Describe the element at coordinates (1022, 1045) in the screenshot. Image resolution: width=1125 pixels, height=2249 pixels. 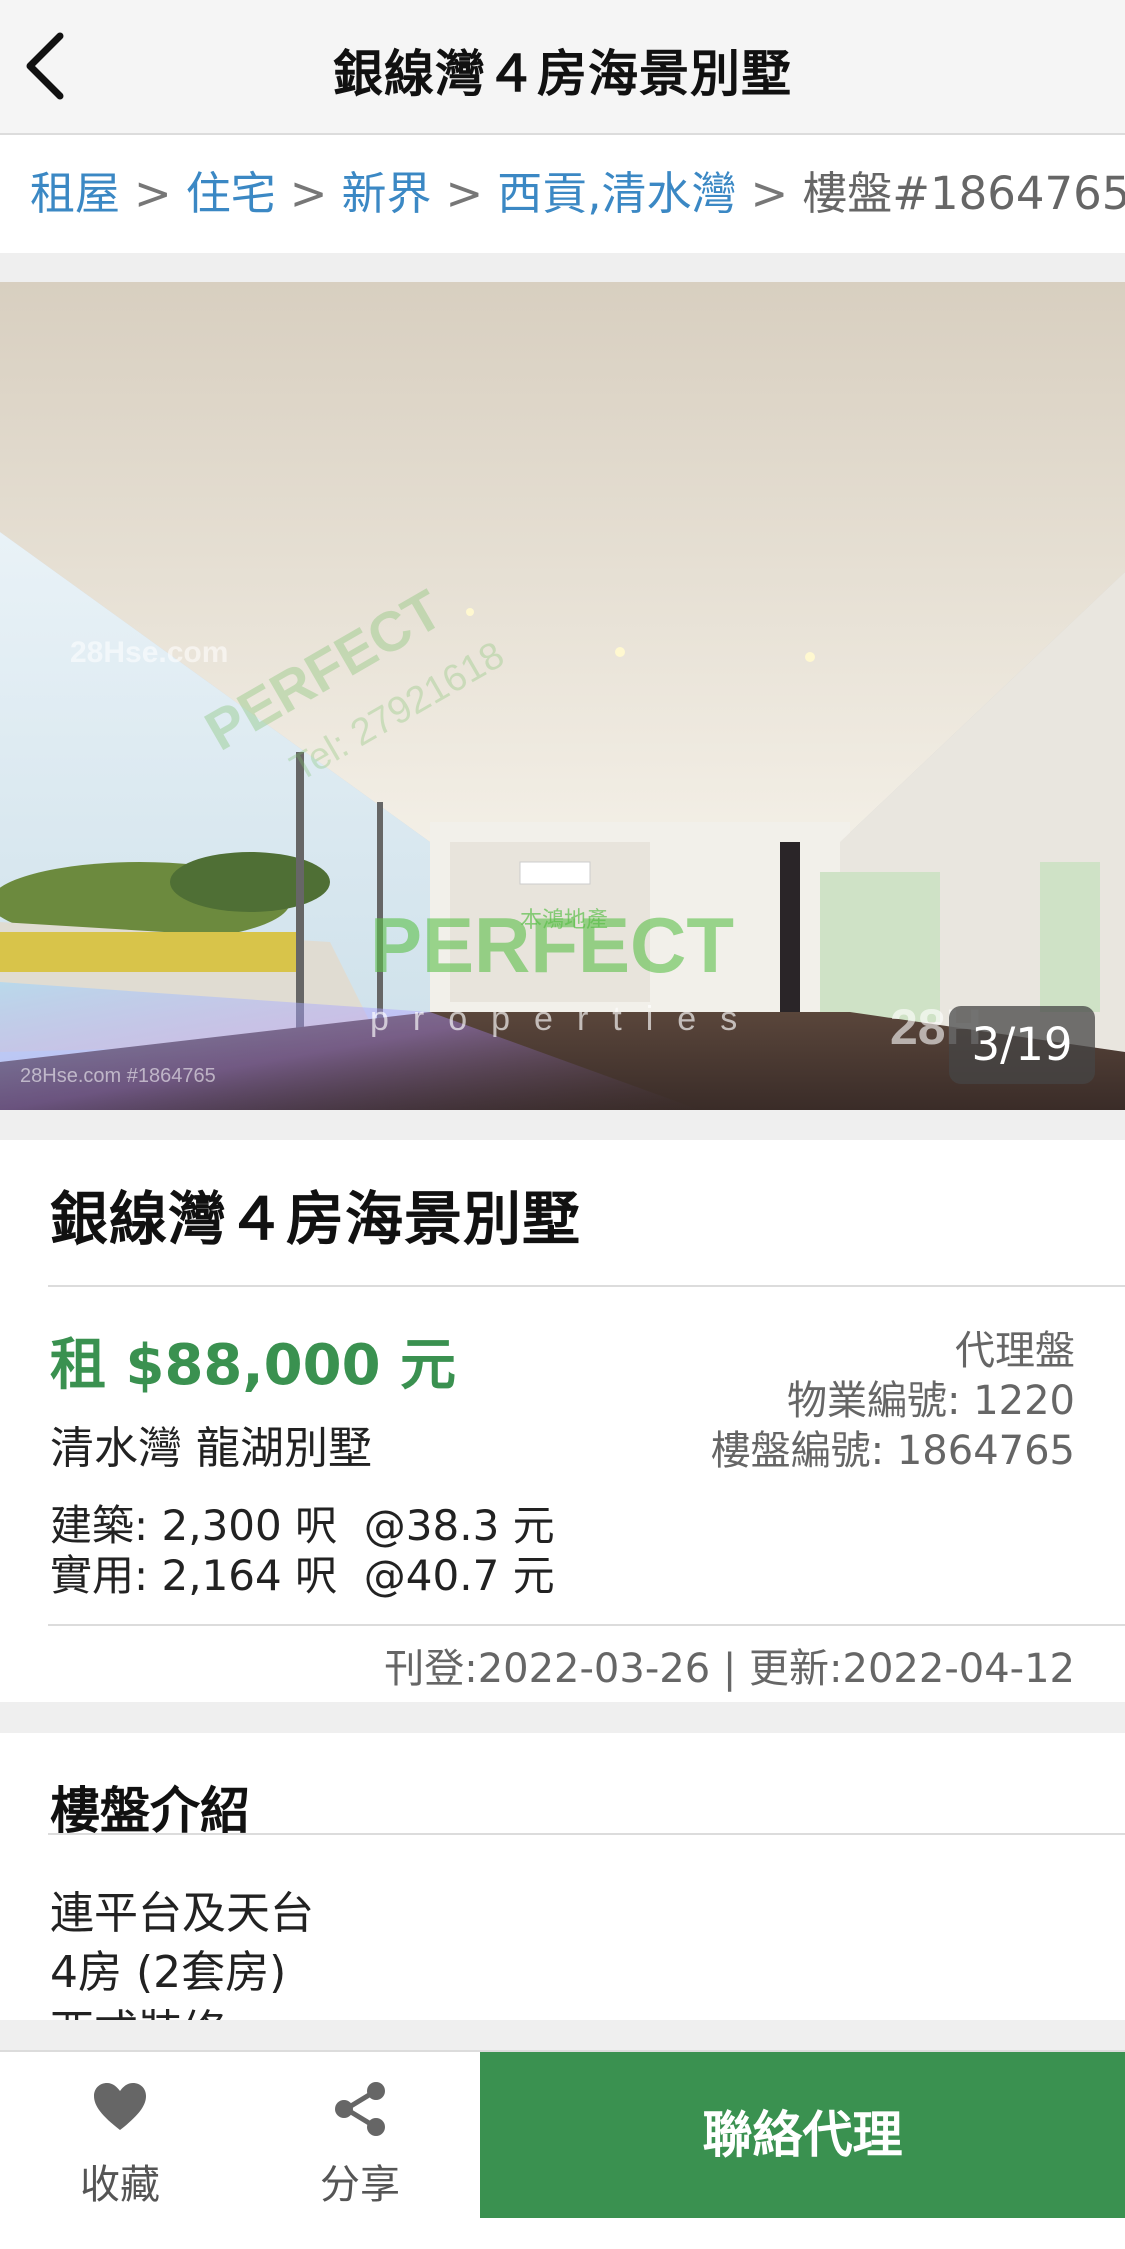
I see `photo-counter-badge: 3/19` at that location.